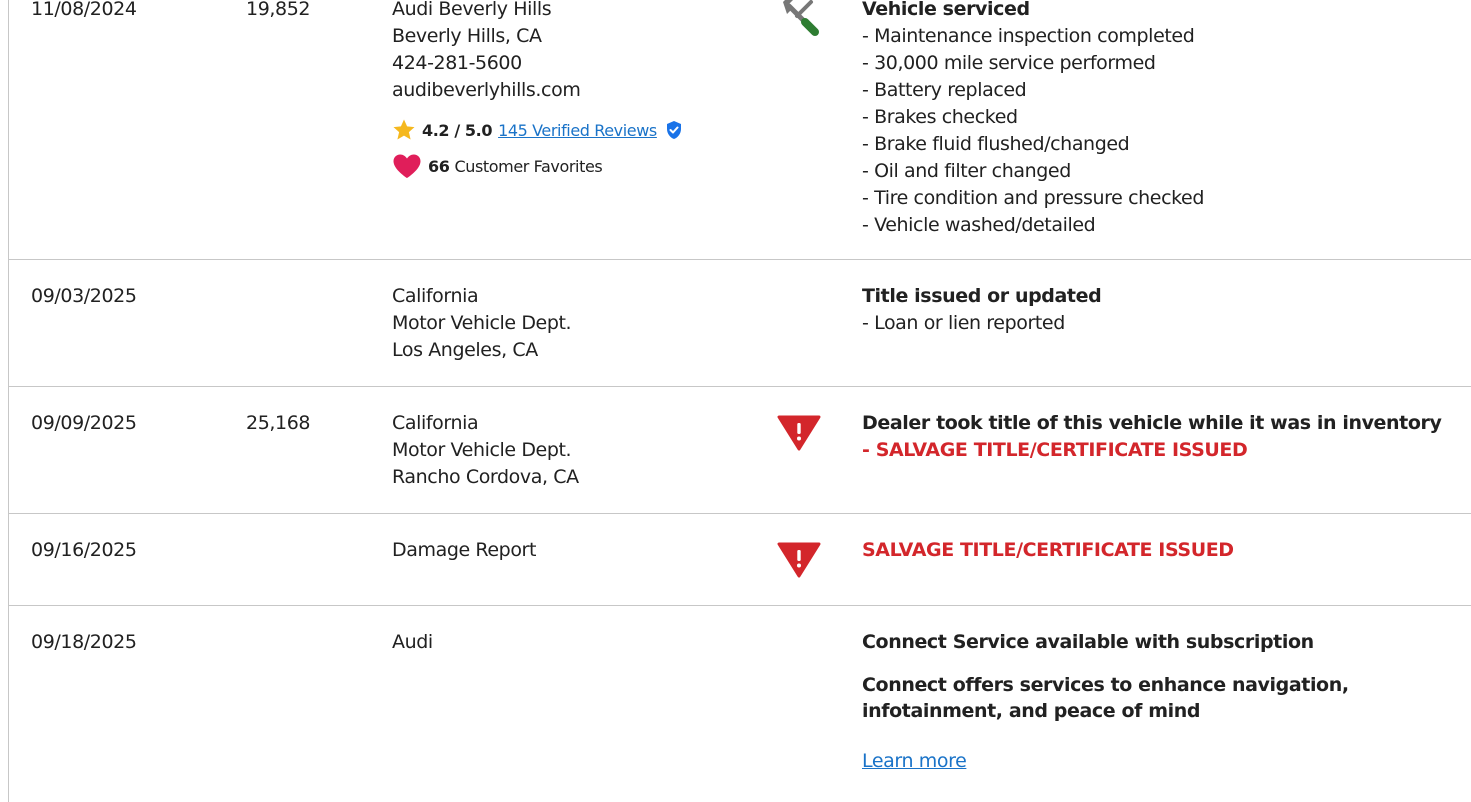 Image resolution: width=1471 pixels, height=802 pixels. What do you see at coordinates (278, 423) in the screenshot?
I see `record-mileage: 25,168` at bounding box center [278, 423].